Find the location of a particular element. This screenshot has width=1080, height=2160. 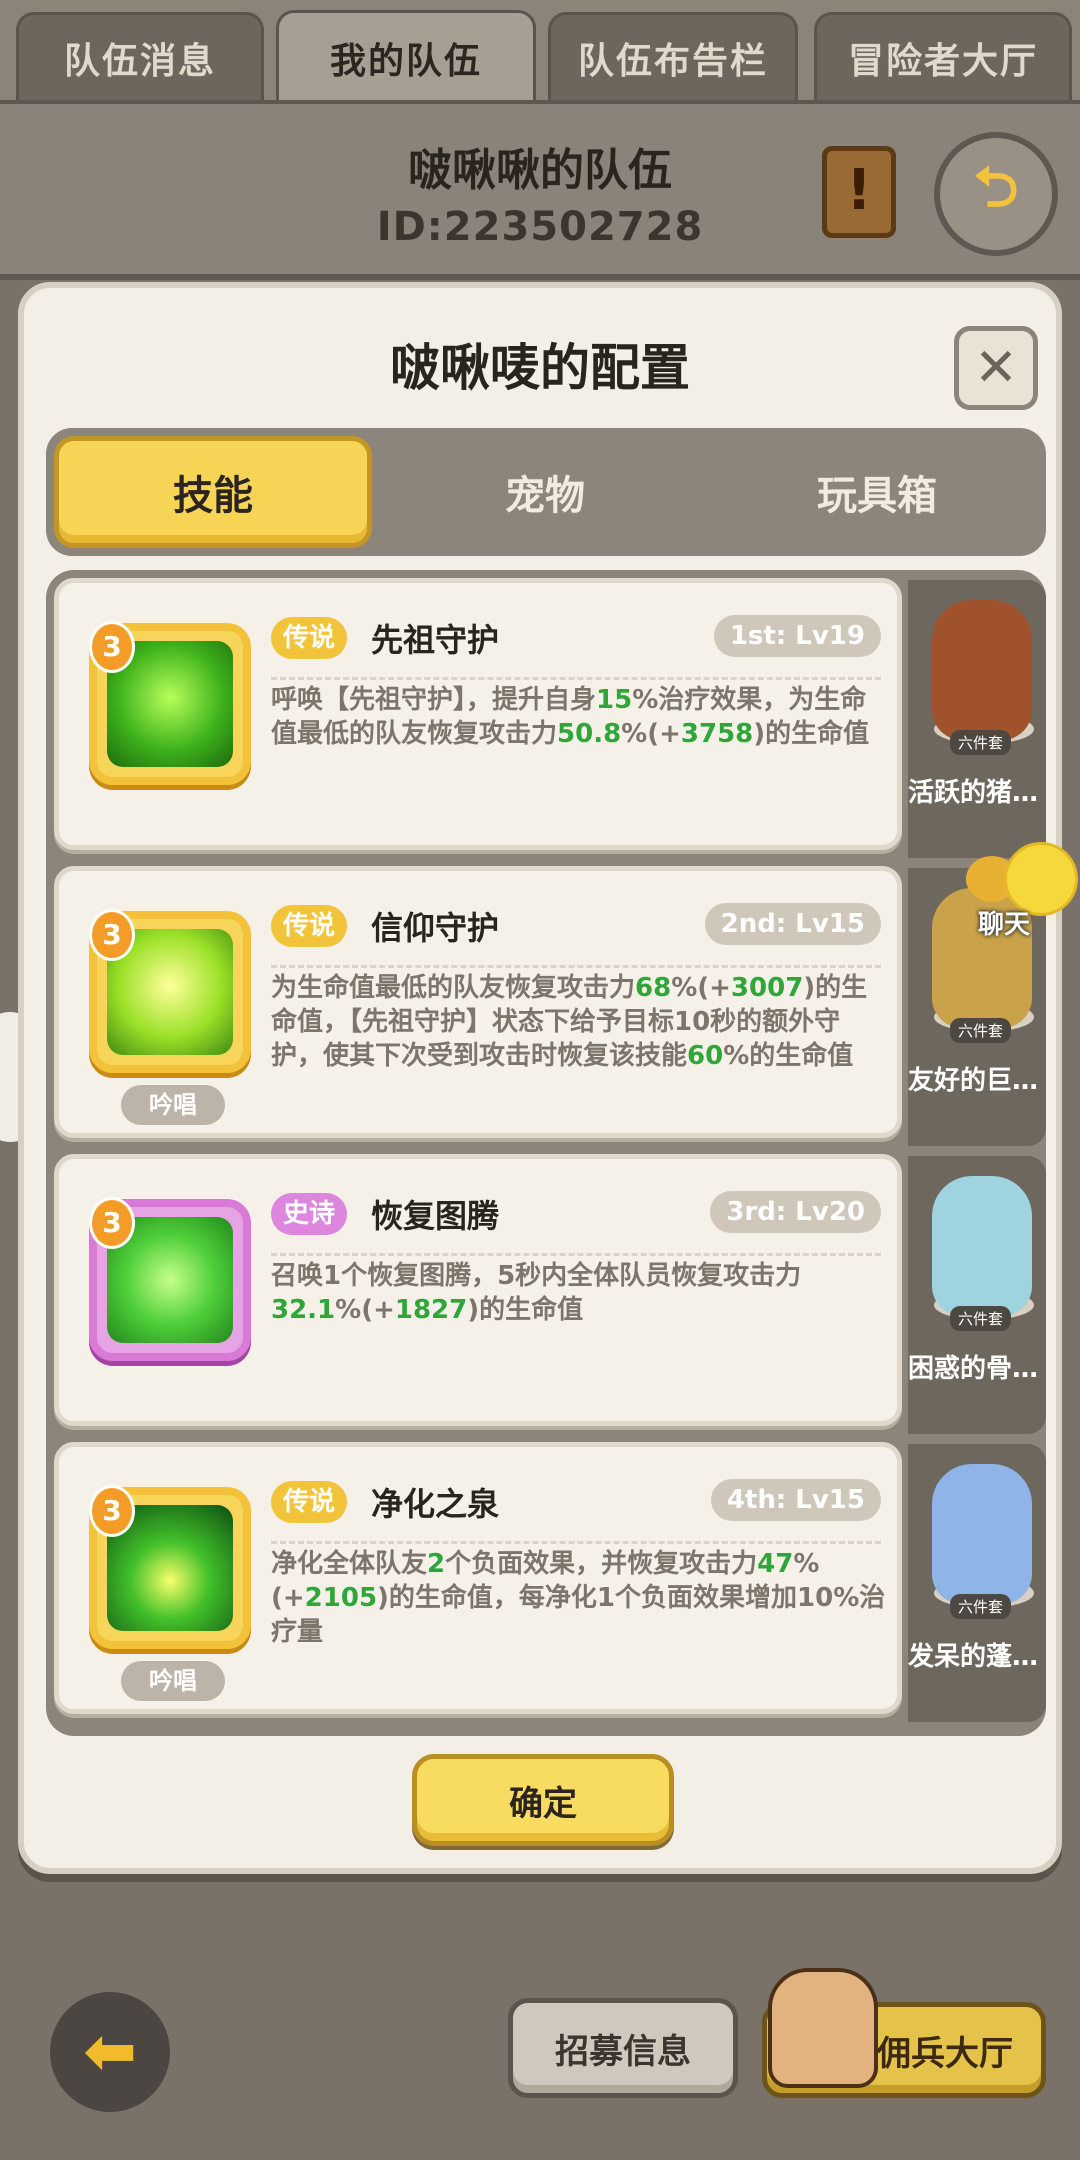

skill-name: 先祖守护 is located at coordinates (435, 640).